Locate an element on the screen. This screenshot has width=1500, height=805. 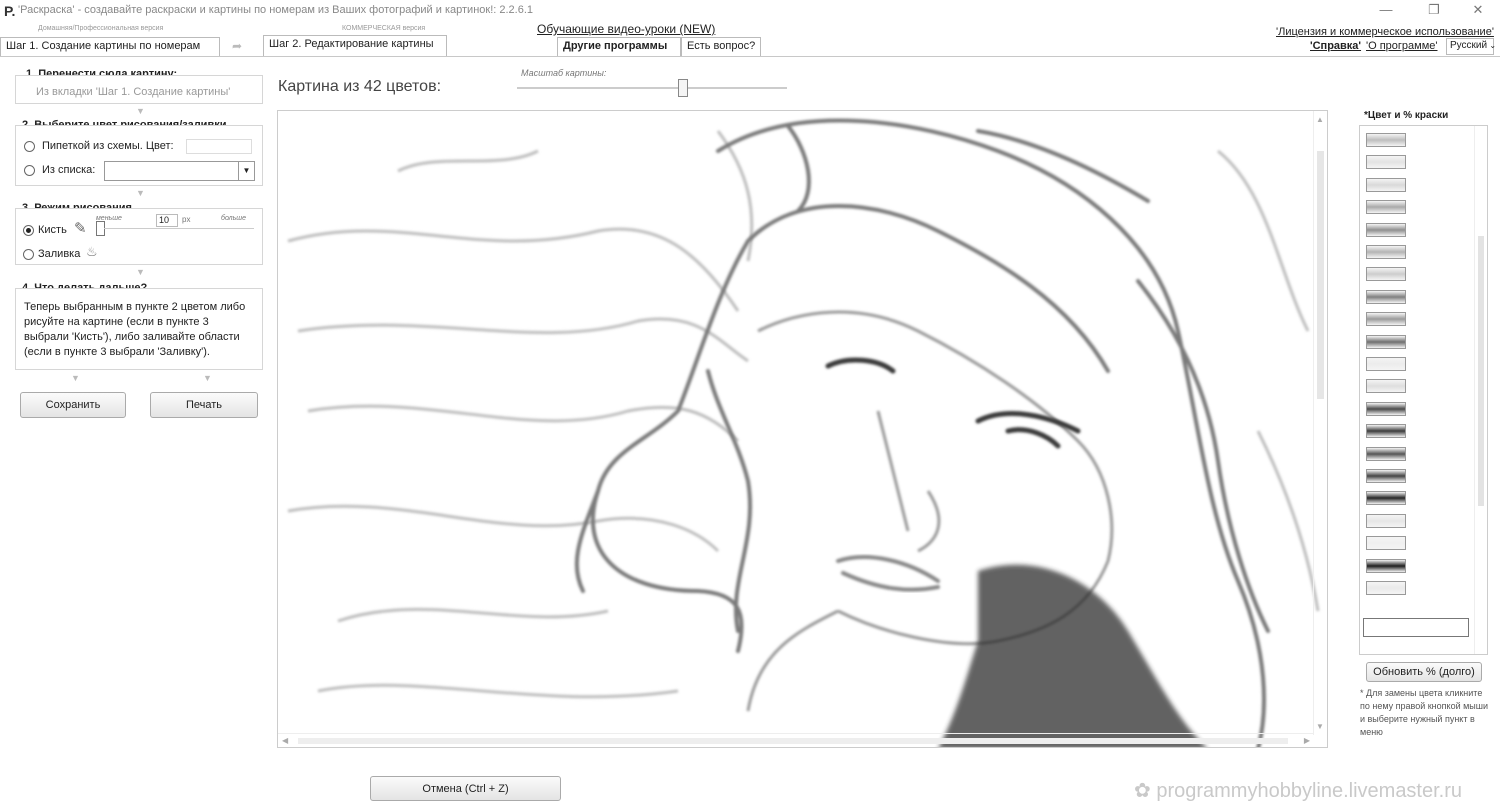
brush-radio is located at coordinates (28, 230).